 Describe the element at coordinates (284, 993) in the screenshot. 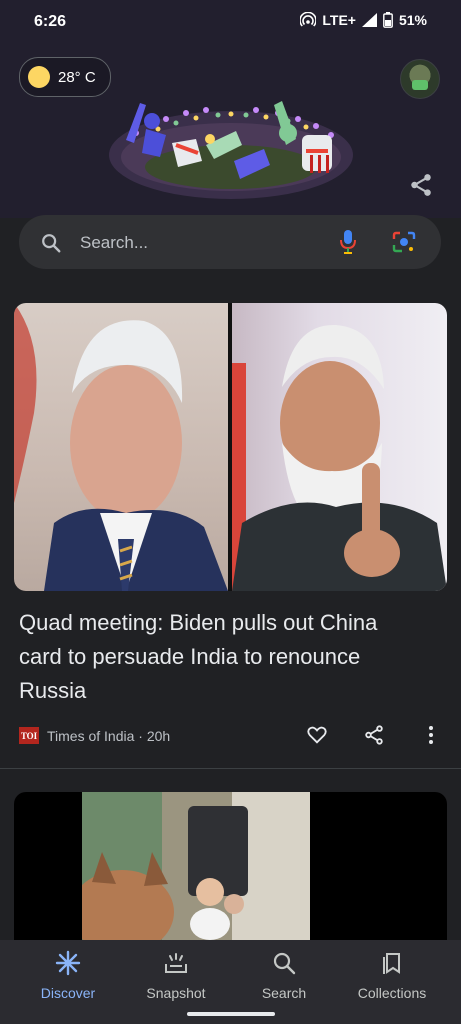

I see `nav-search-label: Search` at that location.